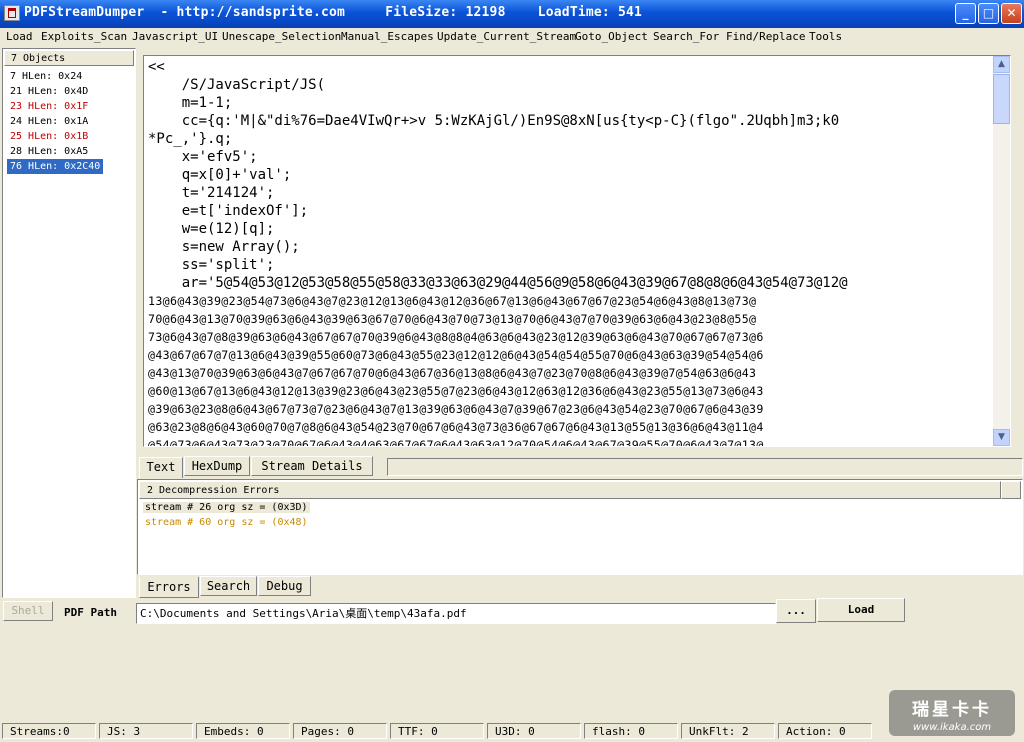 This screenshot has height=742, width=1024. Describe the element at coordinates (570, 490) in the screenshot. I see `errors-list-header: 2 Decompression Errors` at that location.